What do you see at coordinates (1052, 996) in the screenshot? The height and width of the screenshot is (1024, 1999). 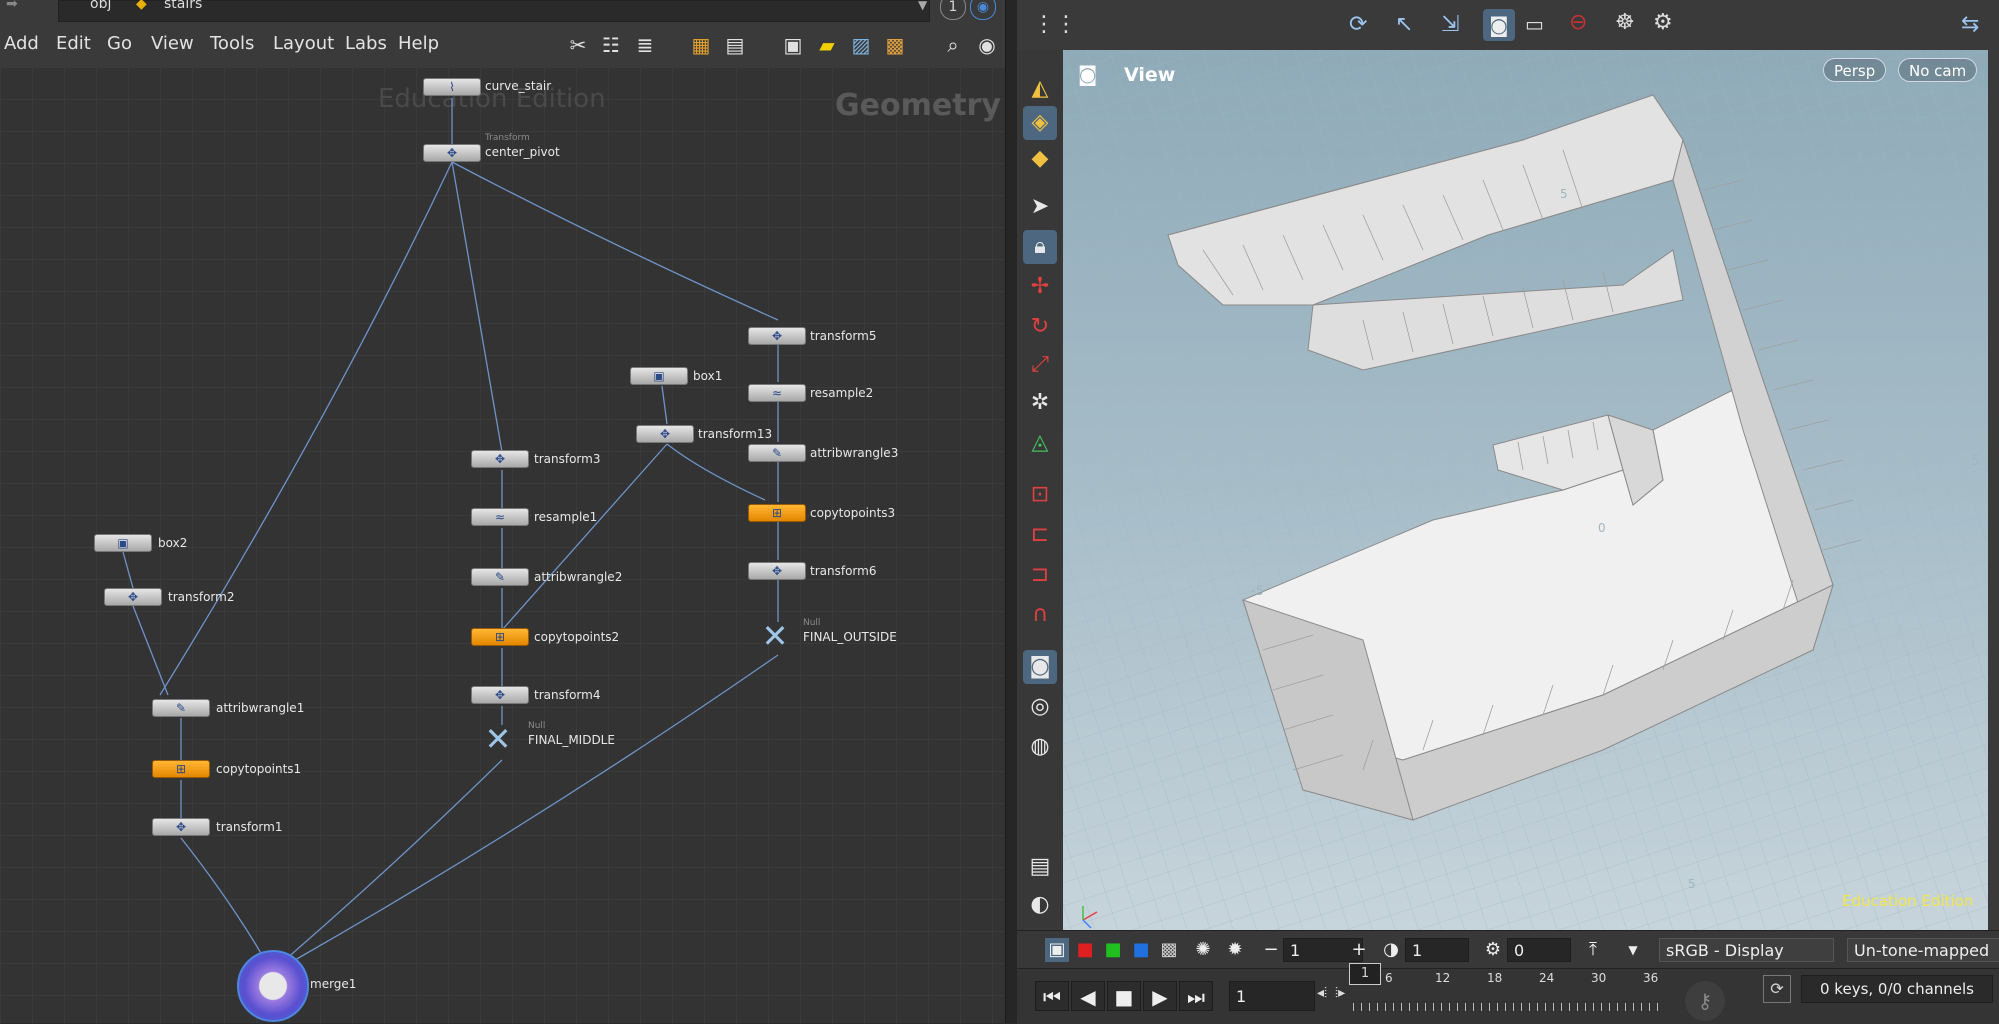 I see `jump-start-icon: ⏮` at bounding box center [1052, 996].